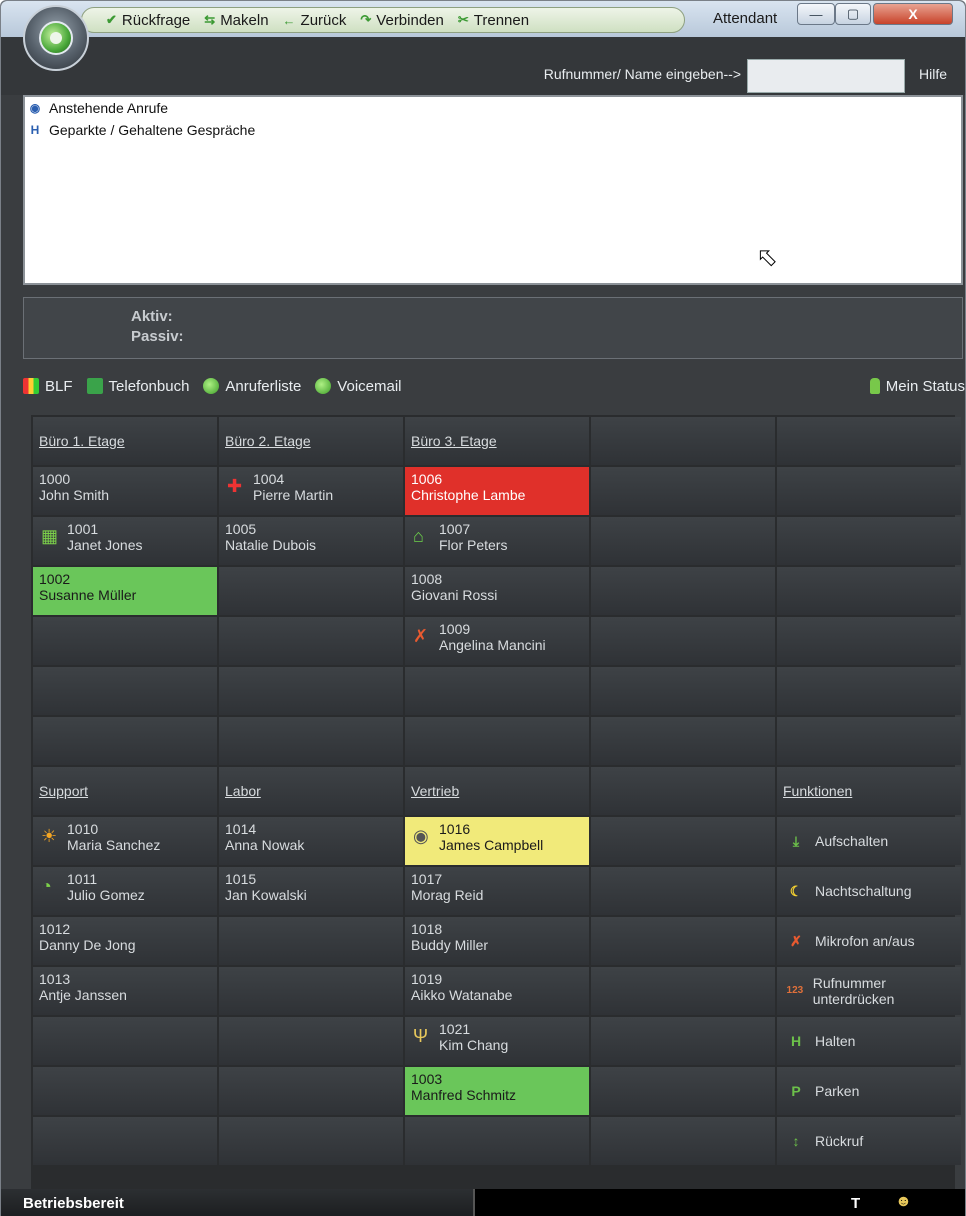 The image size is (966, 1216). Describe the element at coordinates (252, 386) in the screenshot. I see `tab-calllist: Anruferliste` at that location.